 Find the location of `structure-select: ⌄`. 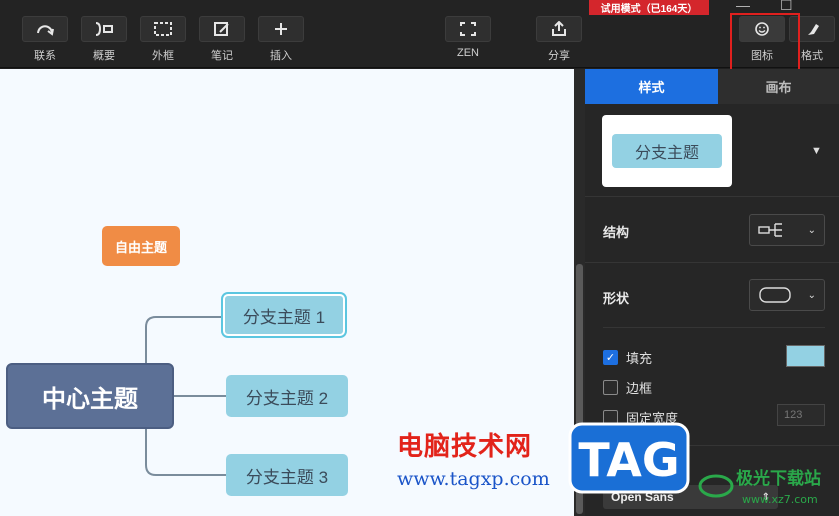

structure-select: ⌄ is located at coordinates (787, 230).